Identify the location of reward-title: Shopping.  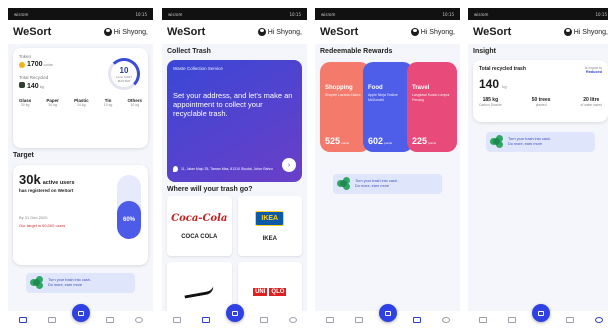
(339, 88).